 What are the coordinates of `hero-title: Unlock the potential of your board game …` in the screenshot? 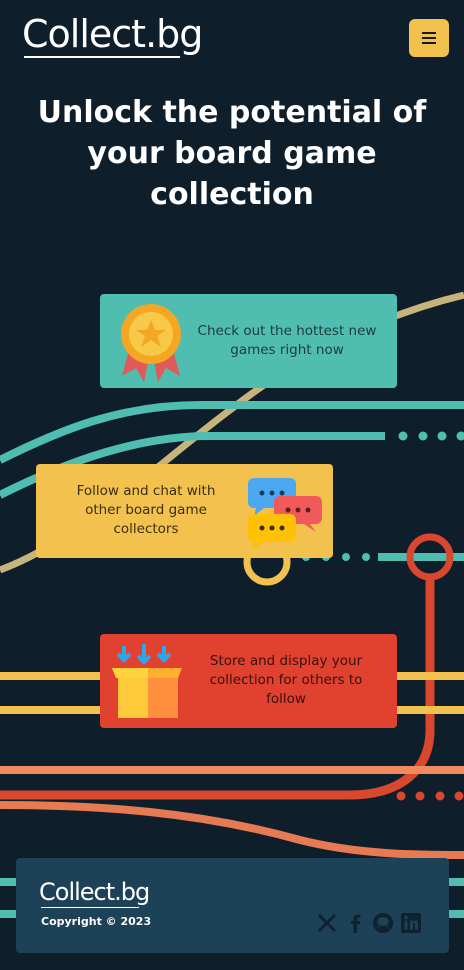 It's located at (232, 153).